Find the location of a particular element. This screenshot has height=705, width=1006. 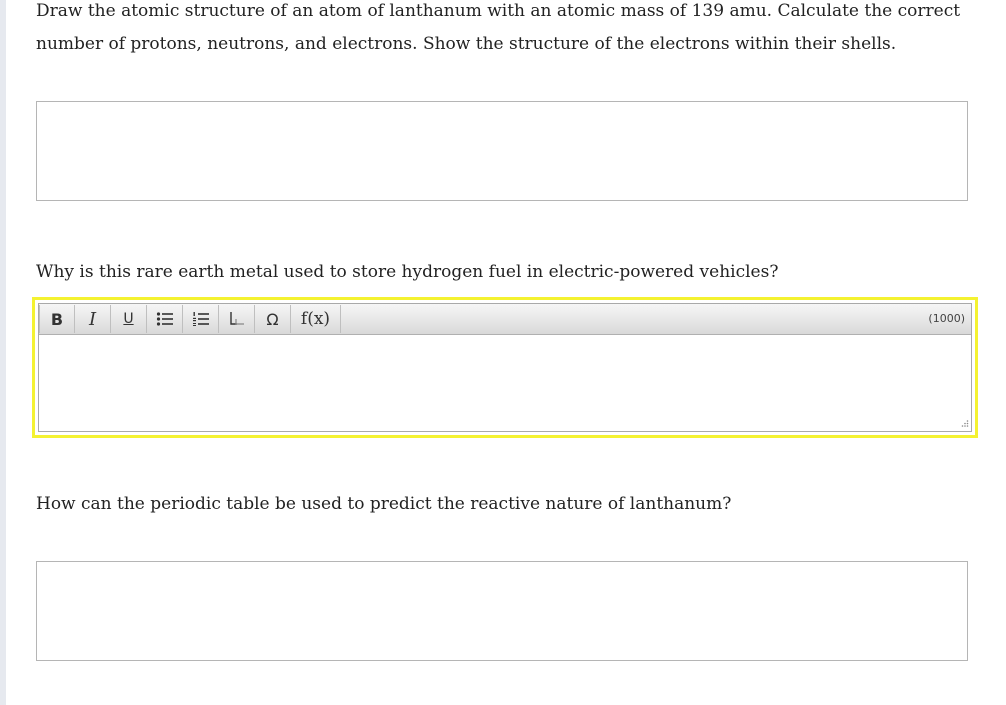

subscript-button is located at coordinates (237, 319).